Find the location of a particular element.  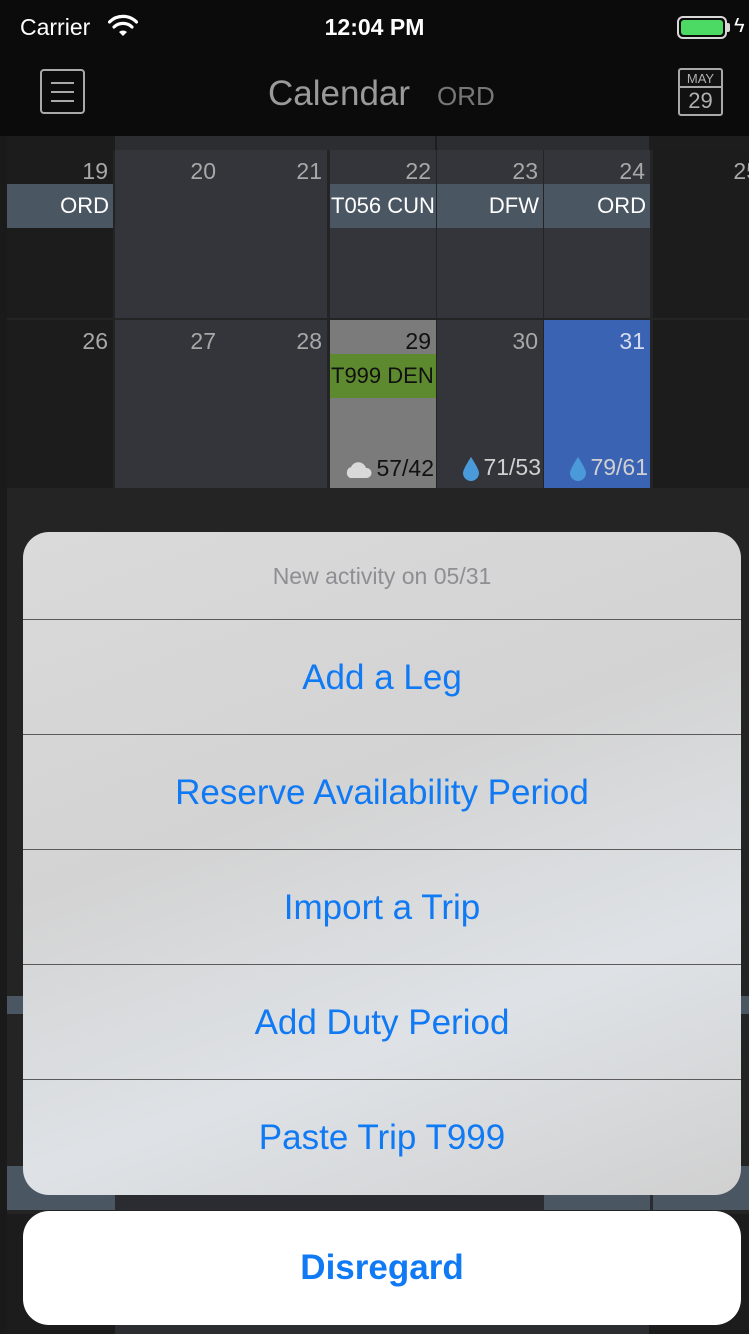

calendar-day-21: 21 is located at coordinates (274, 234).